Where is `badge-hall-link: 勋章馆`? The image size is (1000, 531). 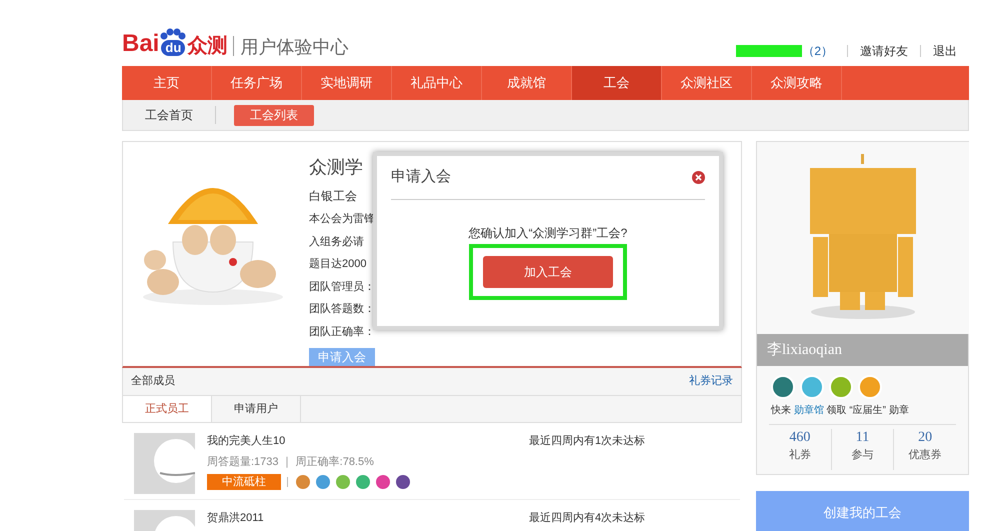 badge-hall-link: 勋章馆 is located at coordinates (809, 410).